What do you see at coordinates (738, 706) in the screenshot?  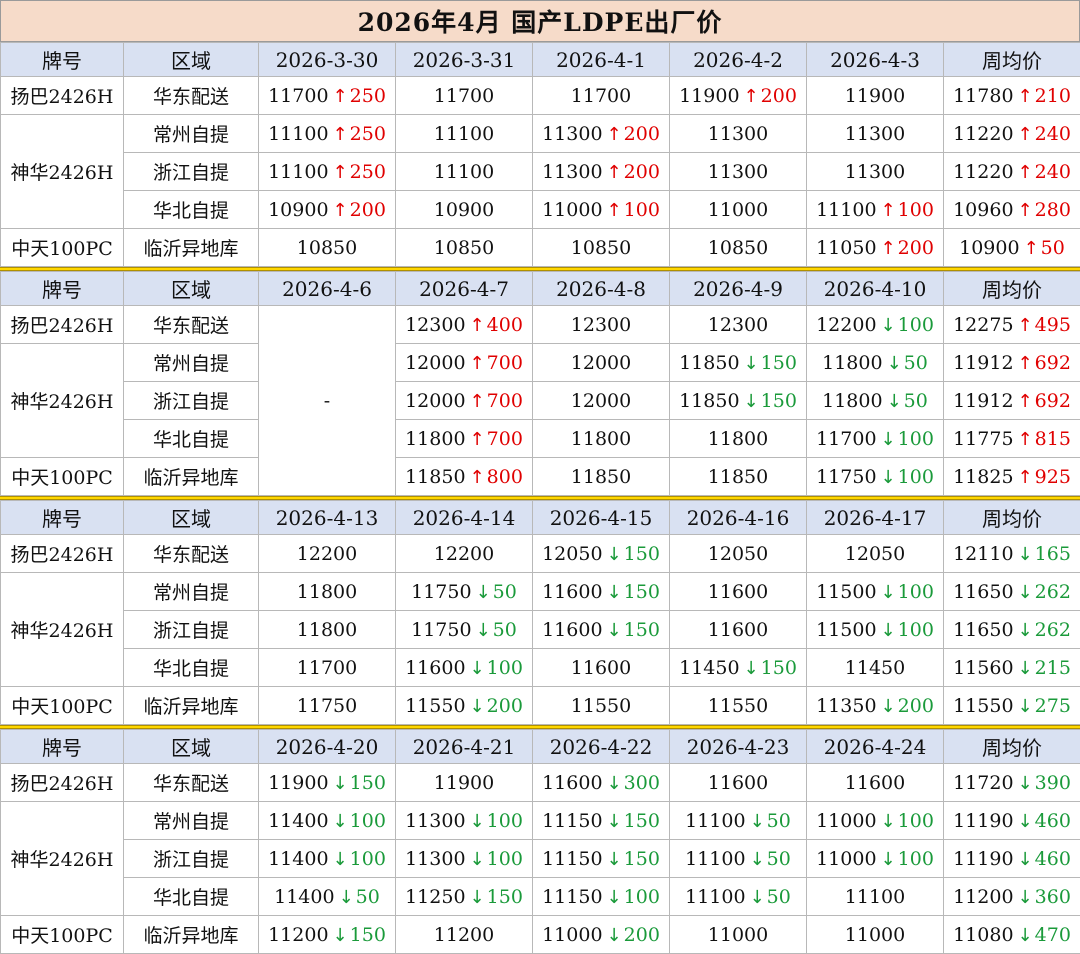 I see `price-value: 11550` at bounding box center [738, 706].